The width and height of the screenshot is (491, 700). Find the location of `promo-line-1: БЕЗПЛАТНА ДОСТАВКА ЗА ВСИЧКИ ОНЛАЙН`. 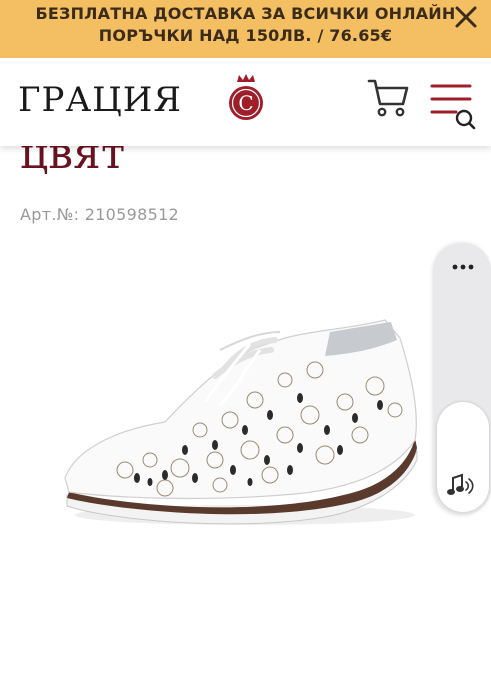

promo-line-1: БЕЗПЛАТНА ДОСТАВКА ЗА ВСИЧКИ ОНЛАЙН is located at coordinates (245, 13).